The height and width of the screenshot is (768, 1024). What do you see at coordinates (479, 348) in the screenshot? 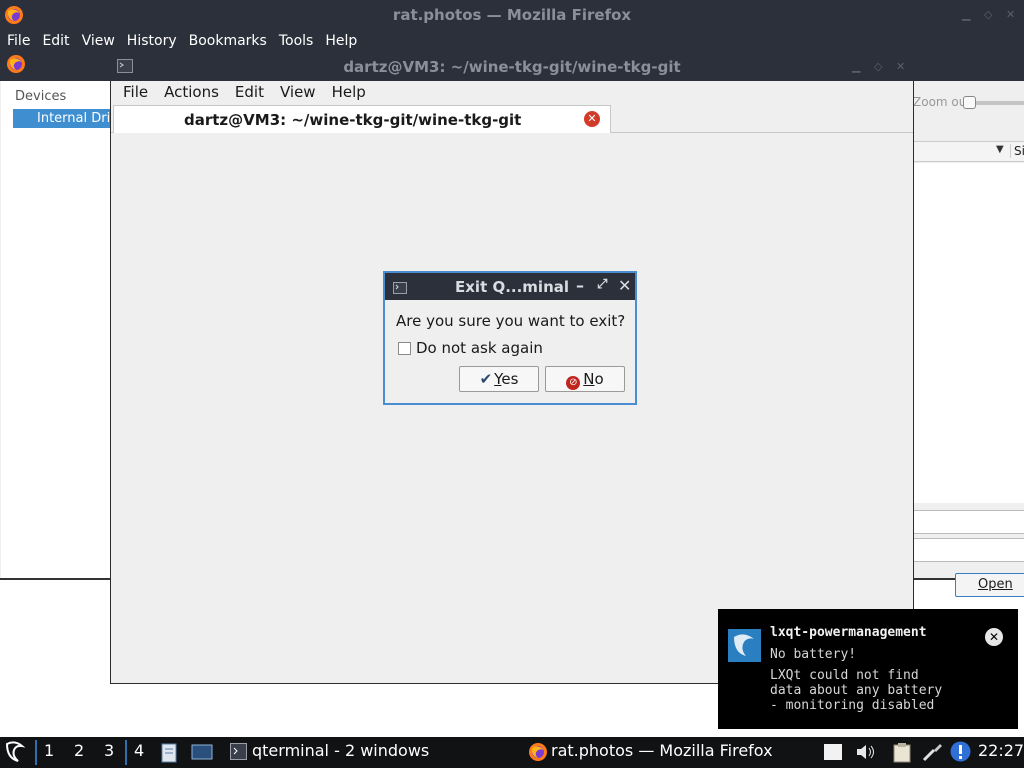
I see `do-not-ask-label: Do not ask again` at bounding box center [479, 348].